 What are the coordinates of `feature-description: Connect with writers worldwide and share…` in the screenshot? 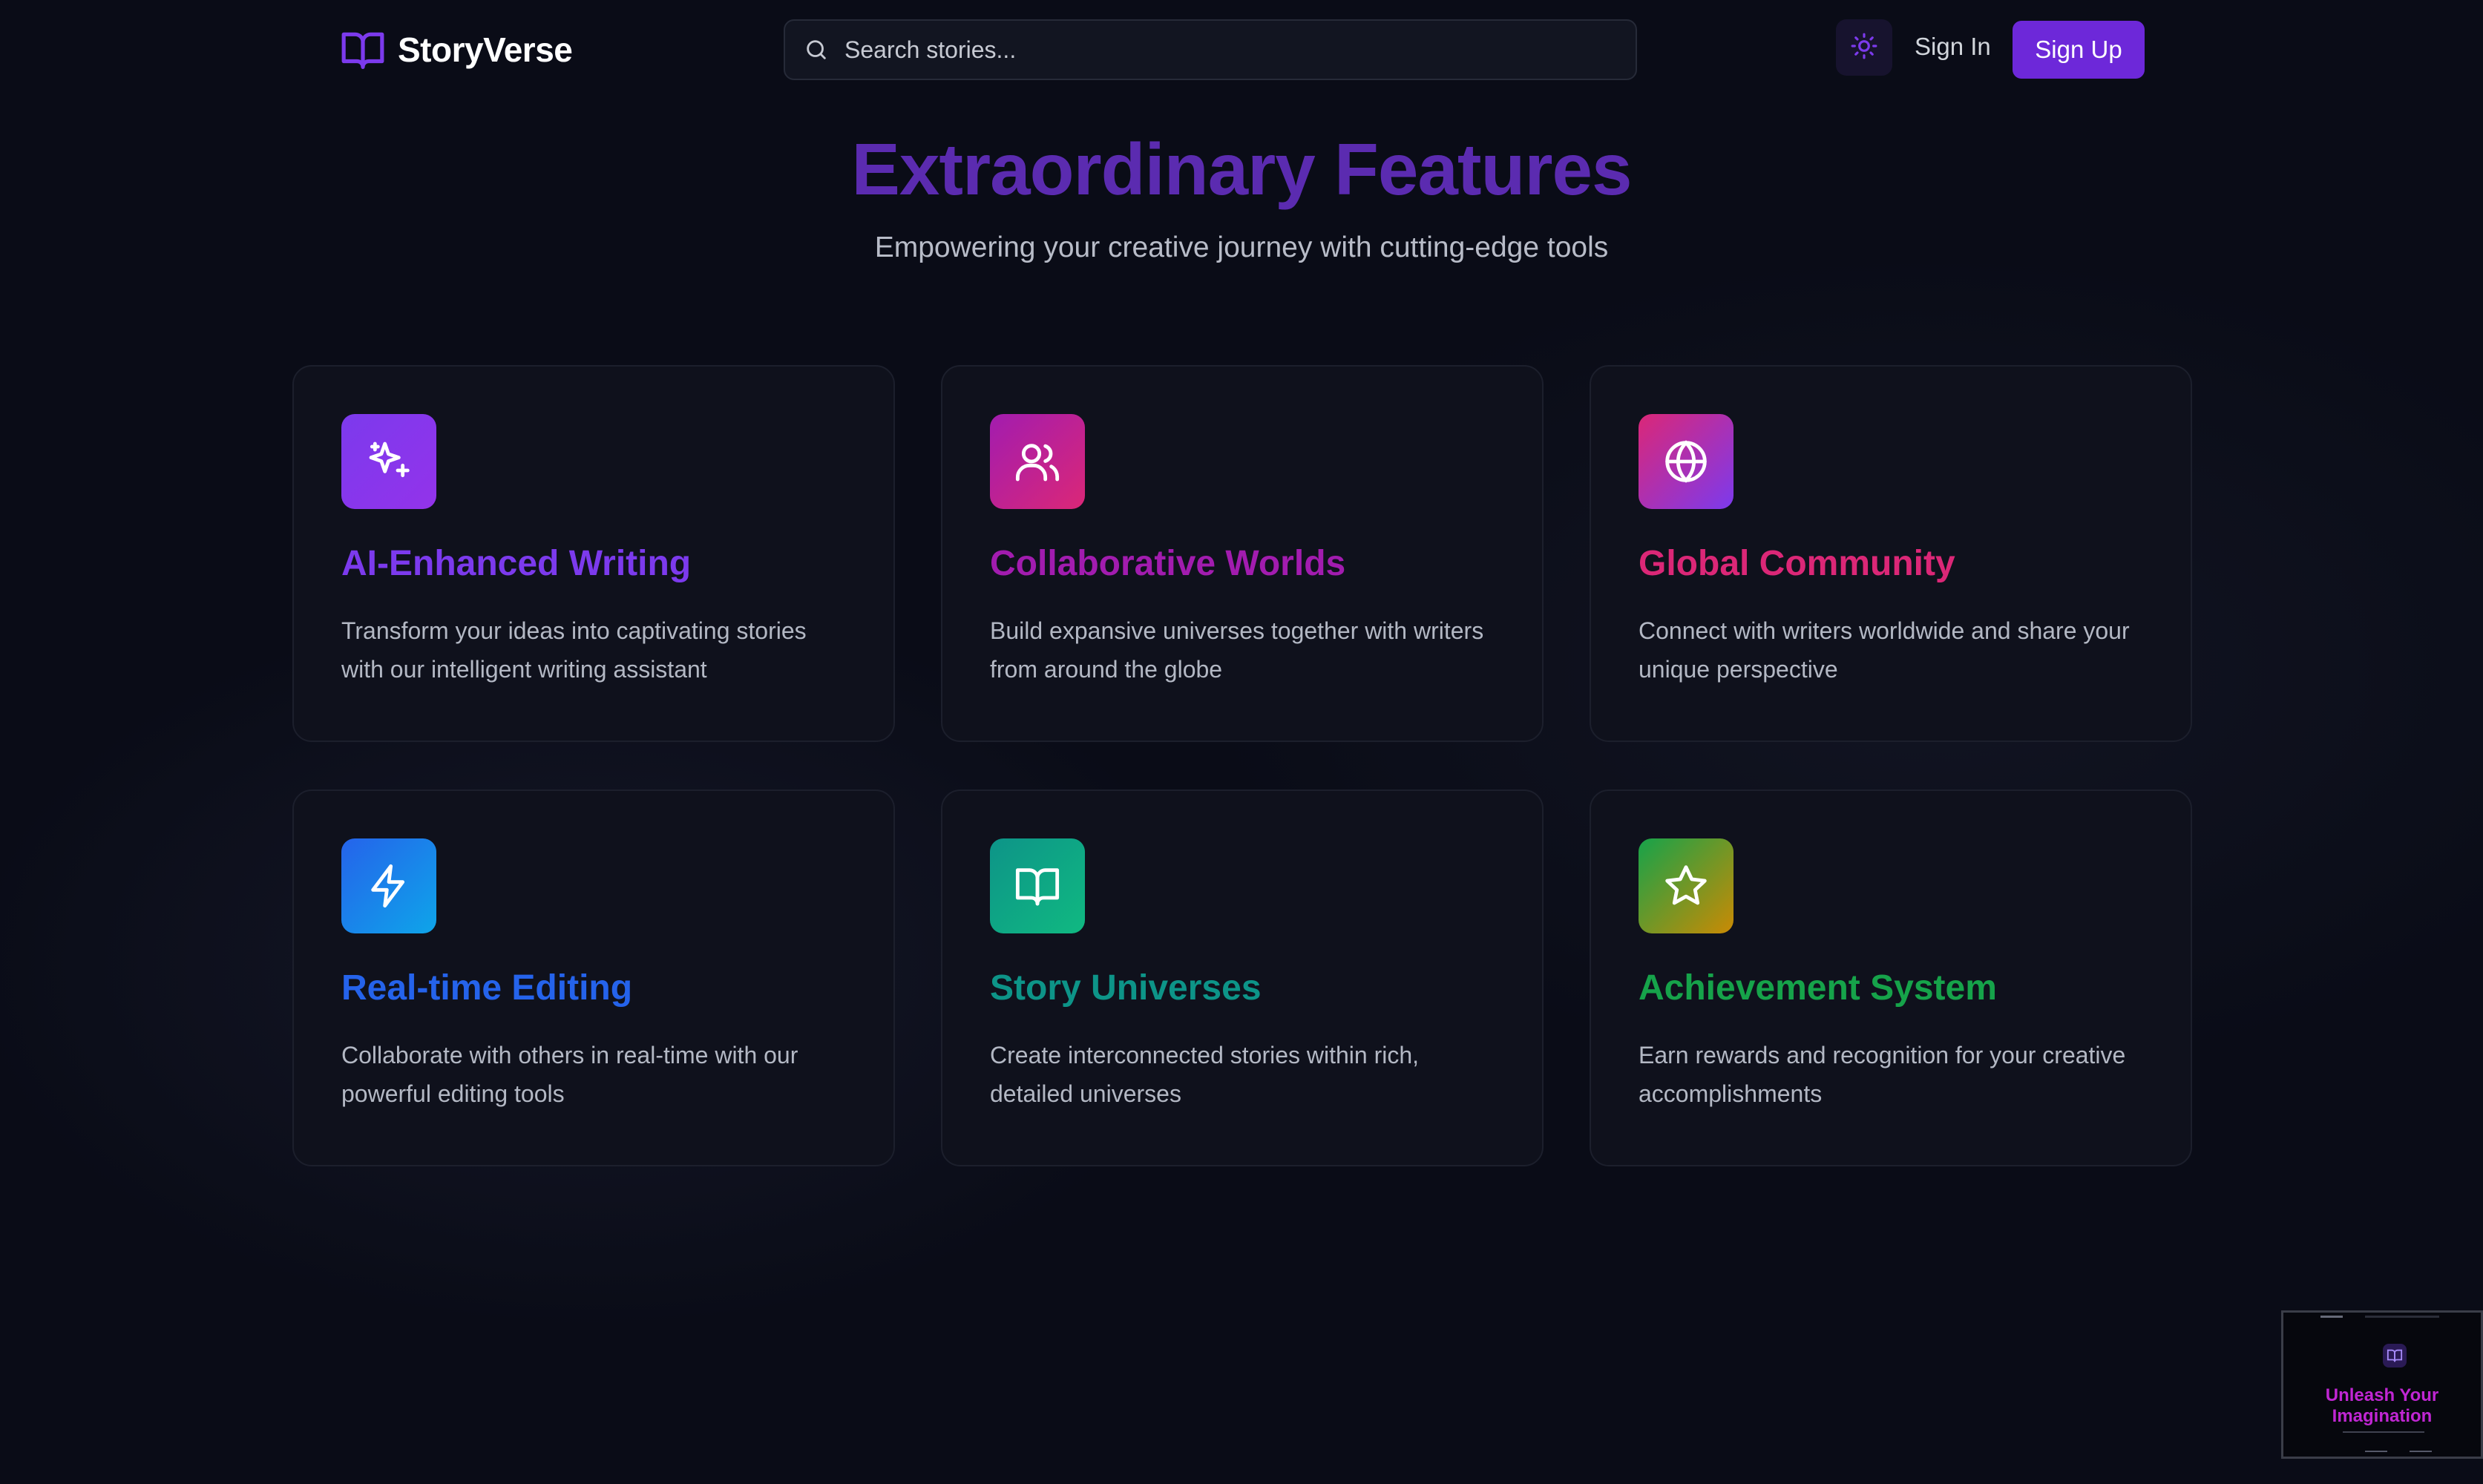 It's located at (1884, 650).